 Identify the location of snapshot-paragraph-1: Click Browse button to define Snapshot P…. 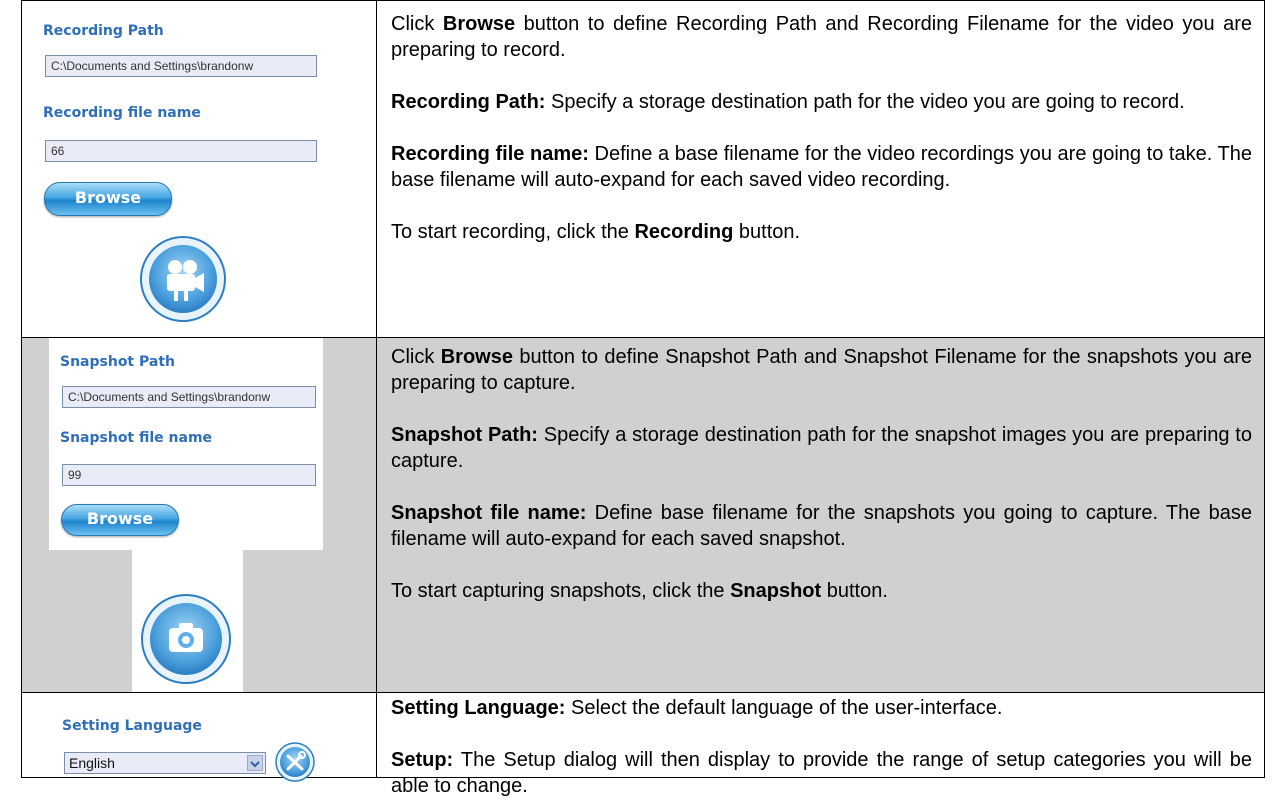
(821, 370).